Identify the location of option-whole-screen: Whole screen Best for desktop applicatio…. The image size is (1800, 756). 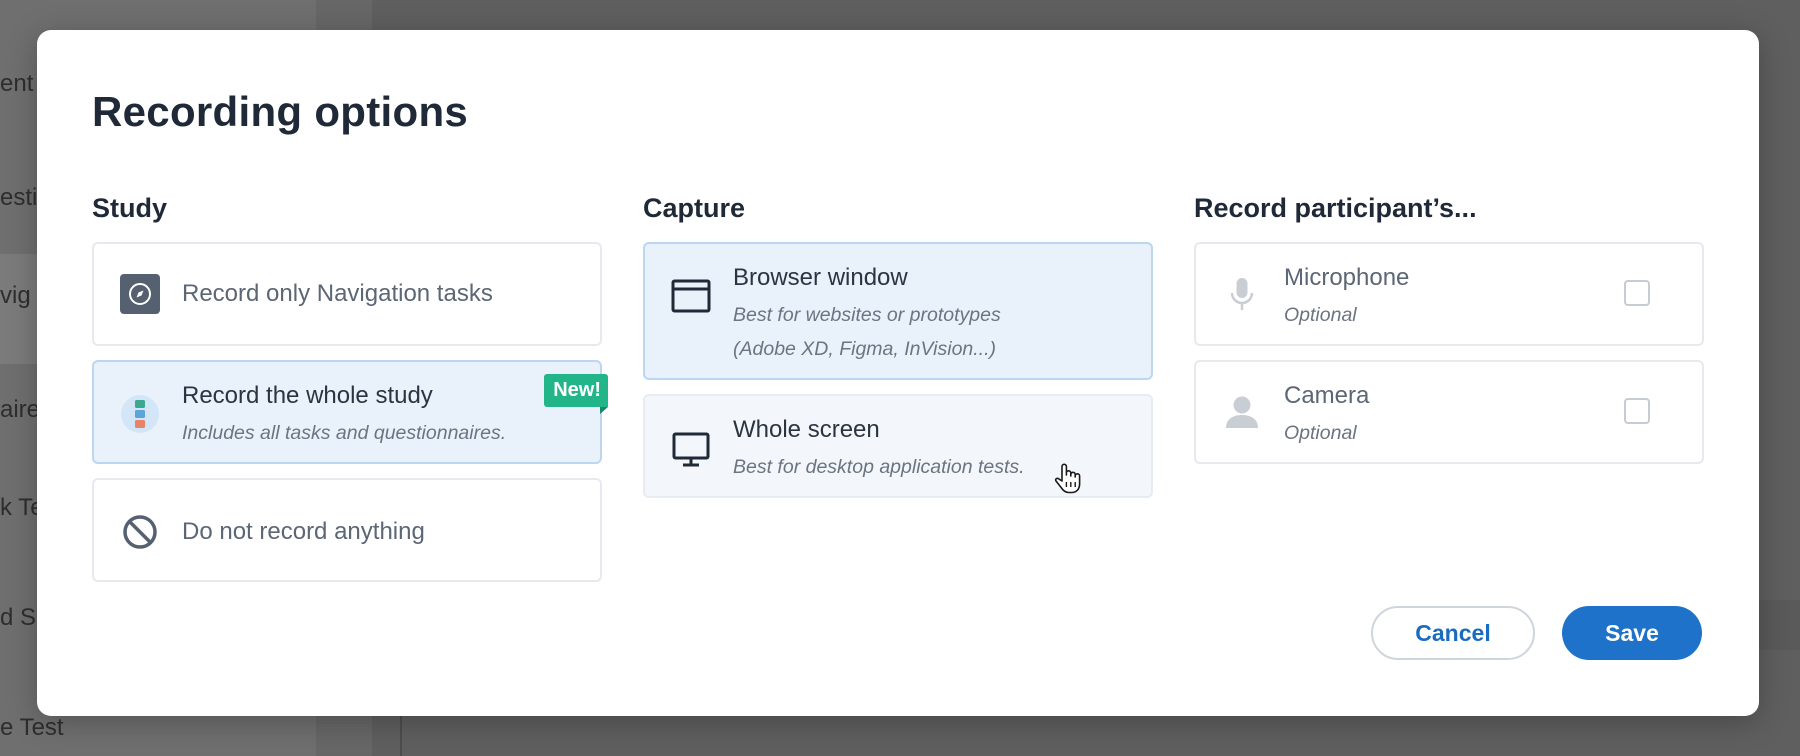
(898, 446).